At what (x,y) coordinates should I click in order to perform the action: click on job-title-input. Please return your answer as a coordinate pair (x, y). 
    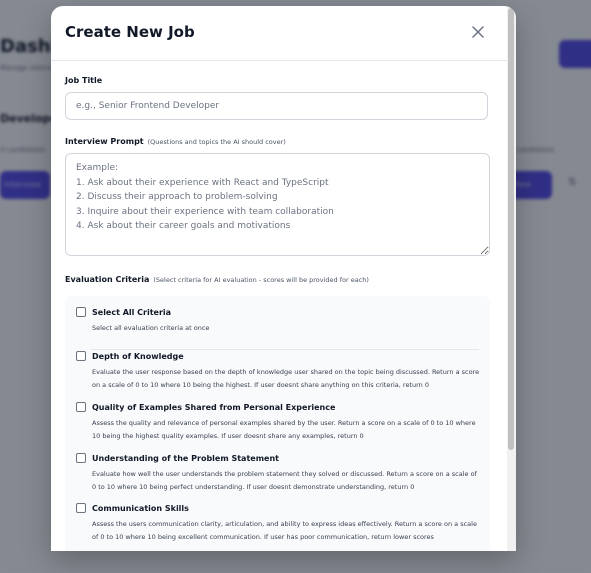
    Looking at the image, I should click on (276, 106).